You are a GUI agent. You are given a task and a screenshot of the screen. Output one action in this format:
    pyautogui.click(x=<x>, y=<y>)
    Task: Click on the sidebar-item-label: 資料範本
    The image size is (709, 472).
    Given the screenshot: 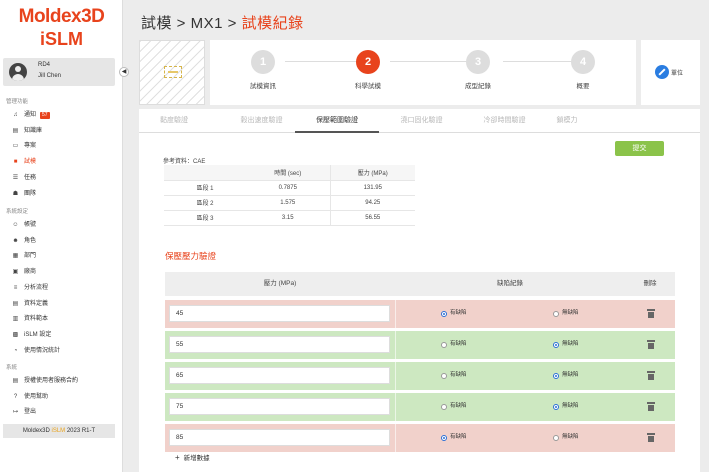 What is the action you would take?
    pyautogui.click(x=36, y=319)
    